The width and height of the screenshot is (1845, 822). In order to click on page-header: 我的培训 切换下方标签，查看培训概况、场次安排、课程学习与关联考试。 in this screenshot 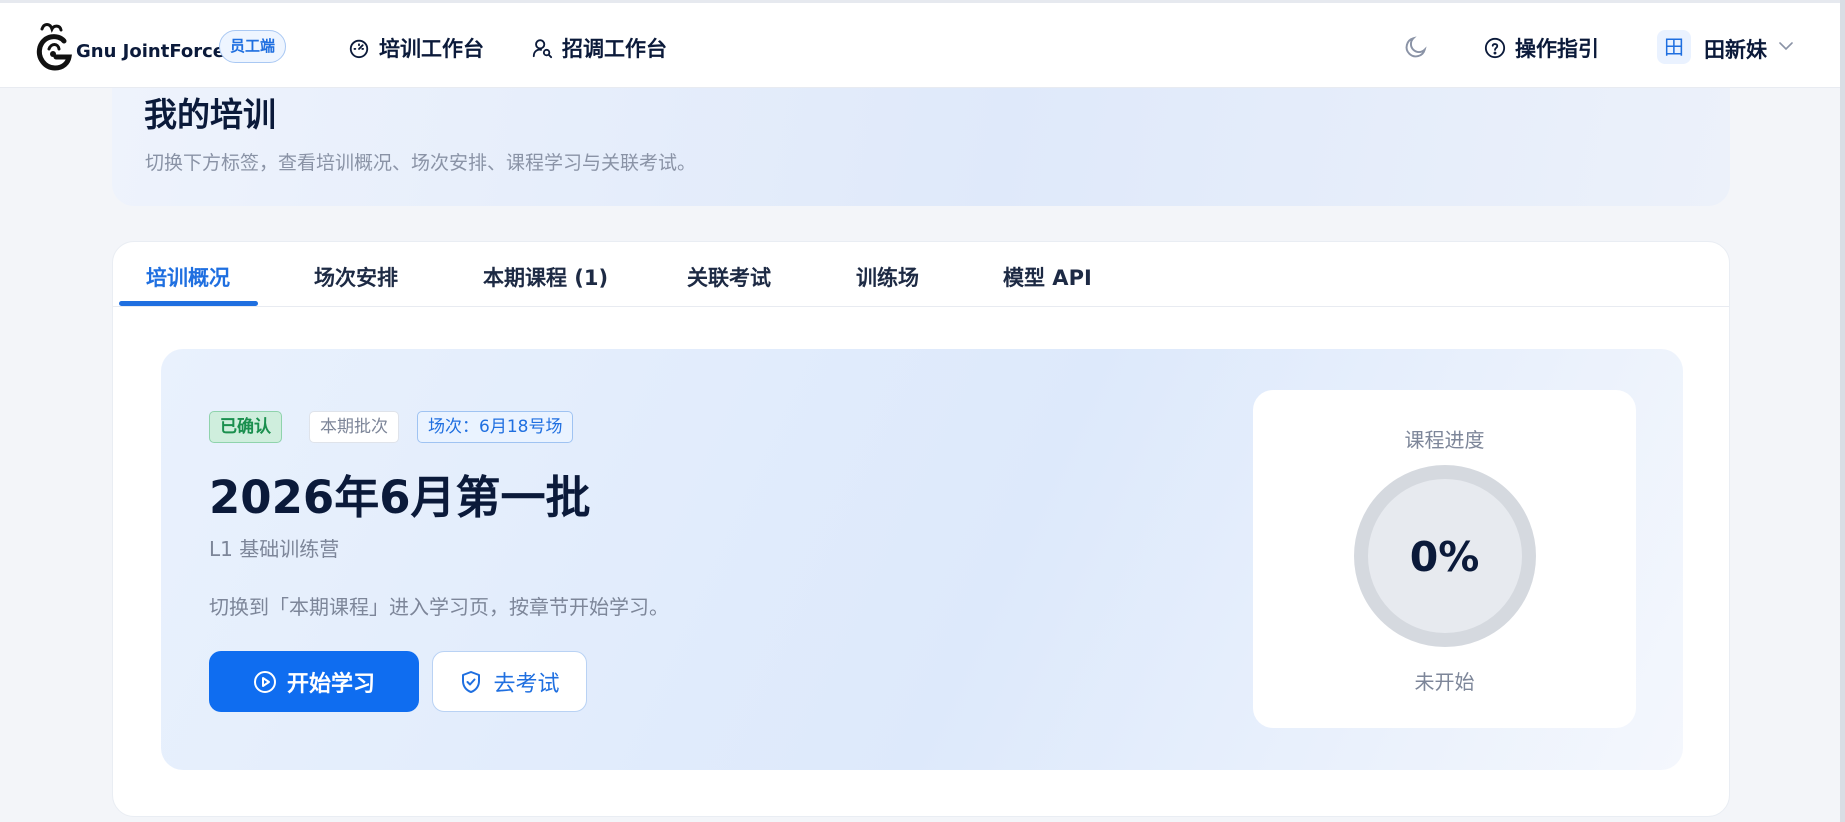, I will do `click(921, 144)`.